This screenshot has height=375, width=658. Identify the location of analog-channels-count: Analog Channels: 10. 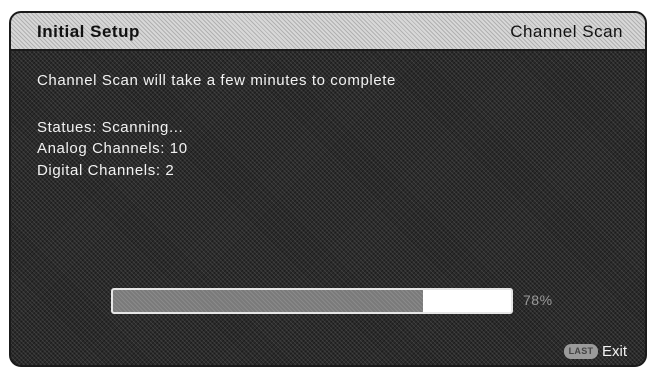
(112, 148).